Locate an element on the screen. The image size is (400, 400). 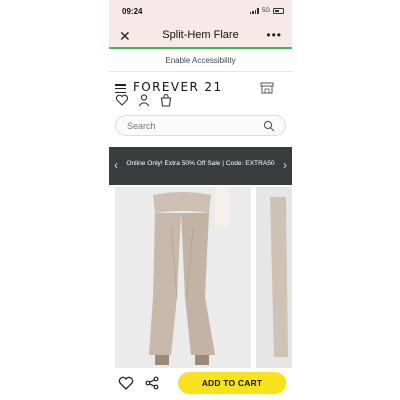
more-icon: ••• is located at coordinates (274, 35).